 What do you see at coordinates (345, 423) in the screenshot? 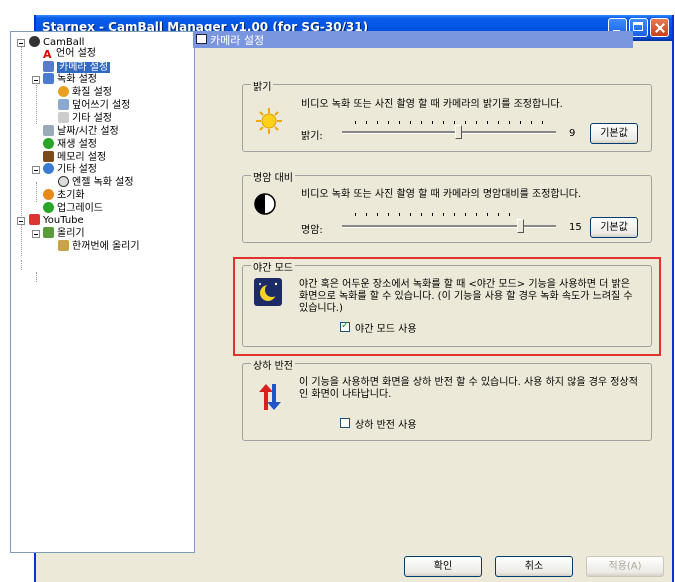
I see `flip-checkbox` at bounding box center [345, 423].